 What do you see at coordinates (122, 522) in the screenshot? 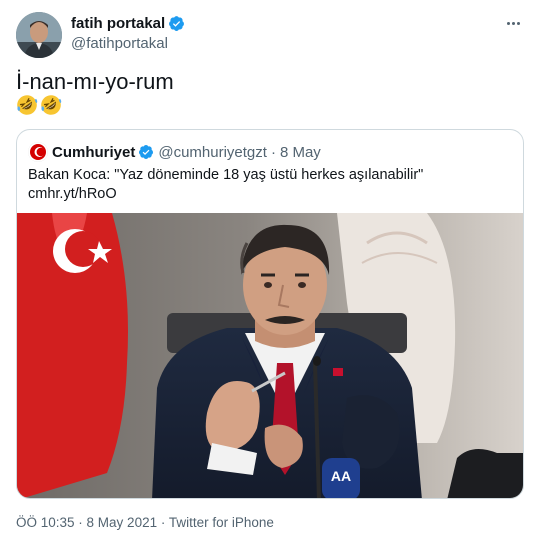
I see `tweet-date: 8 May 2021` at bounding box center [122, 522].